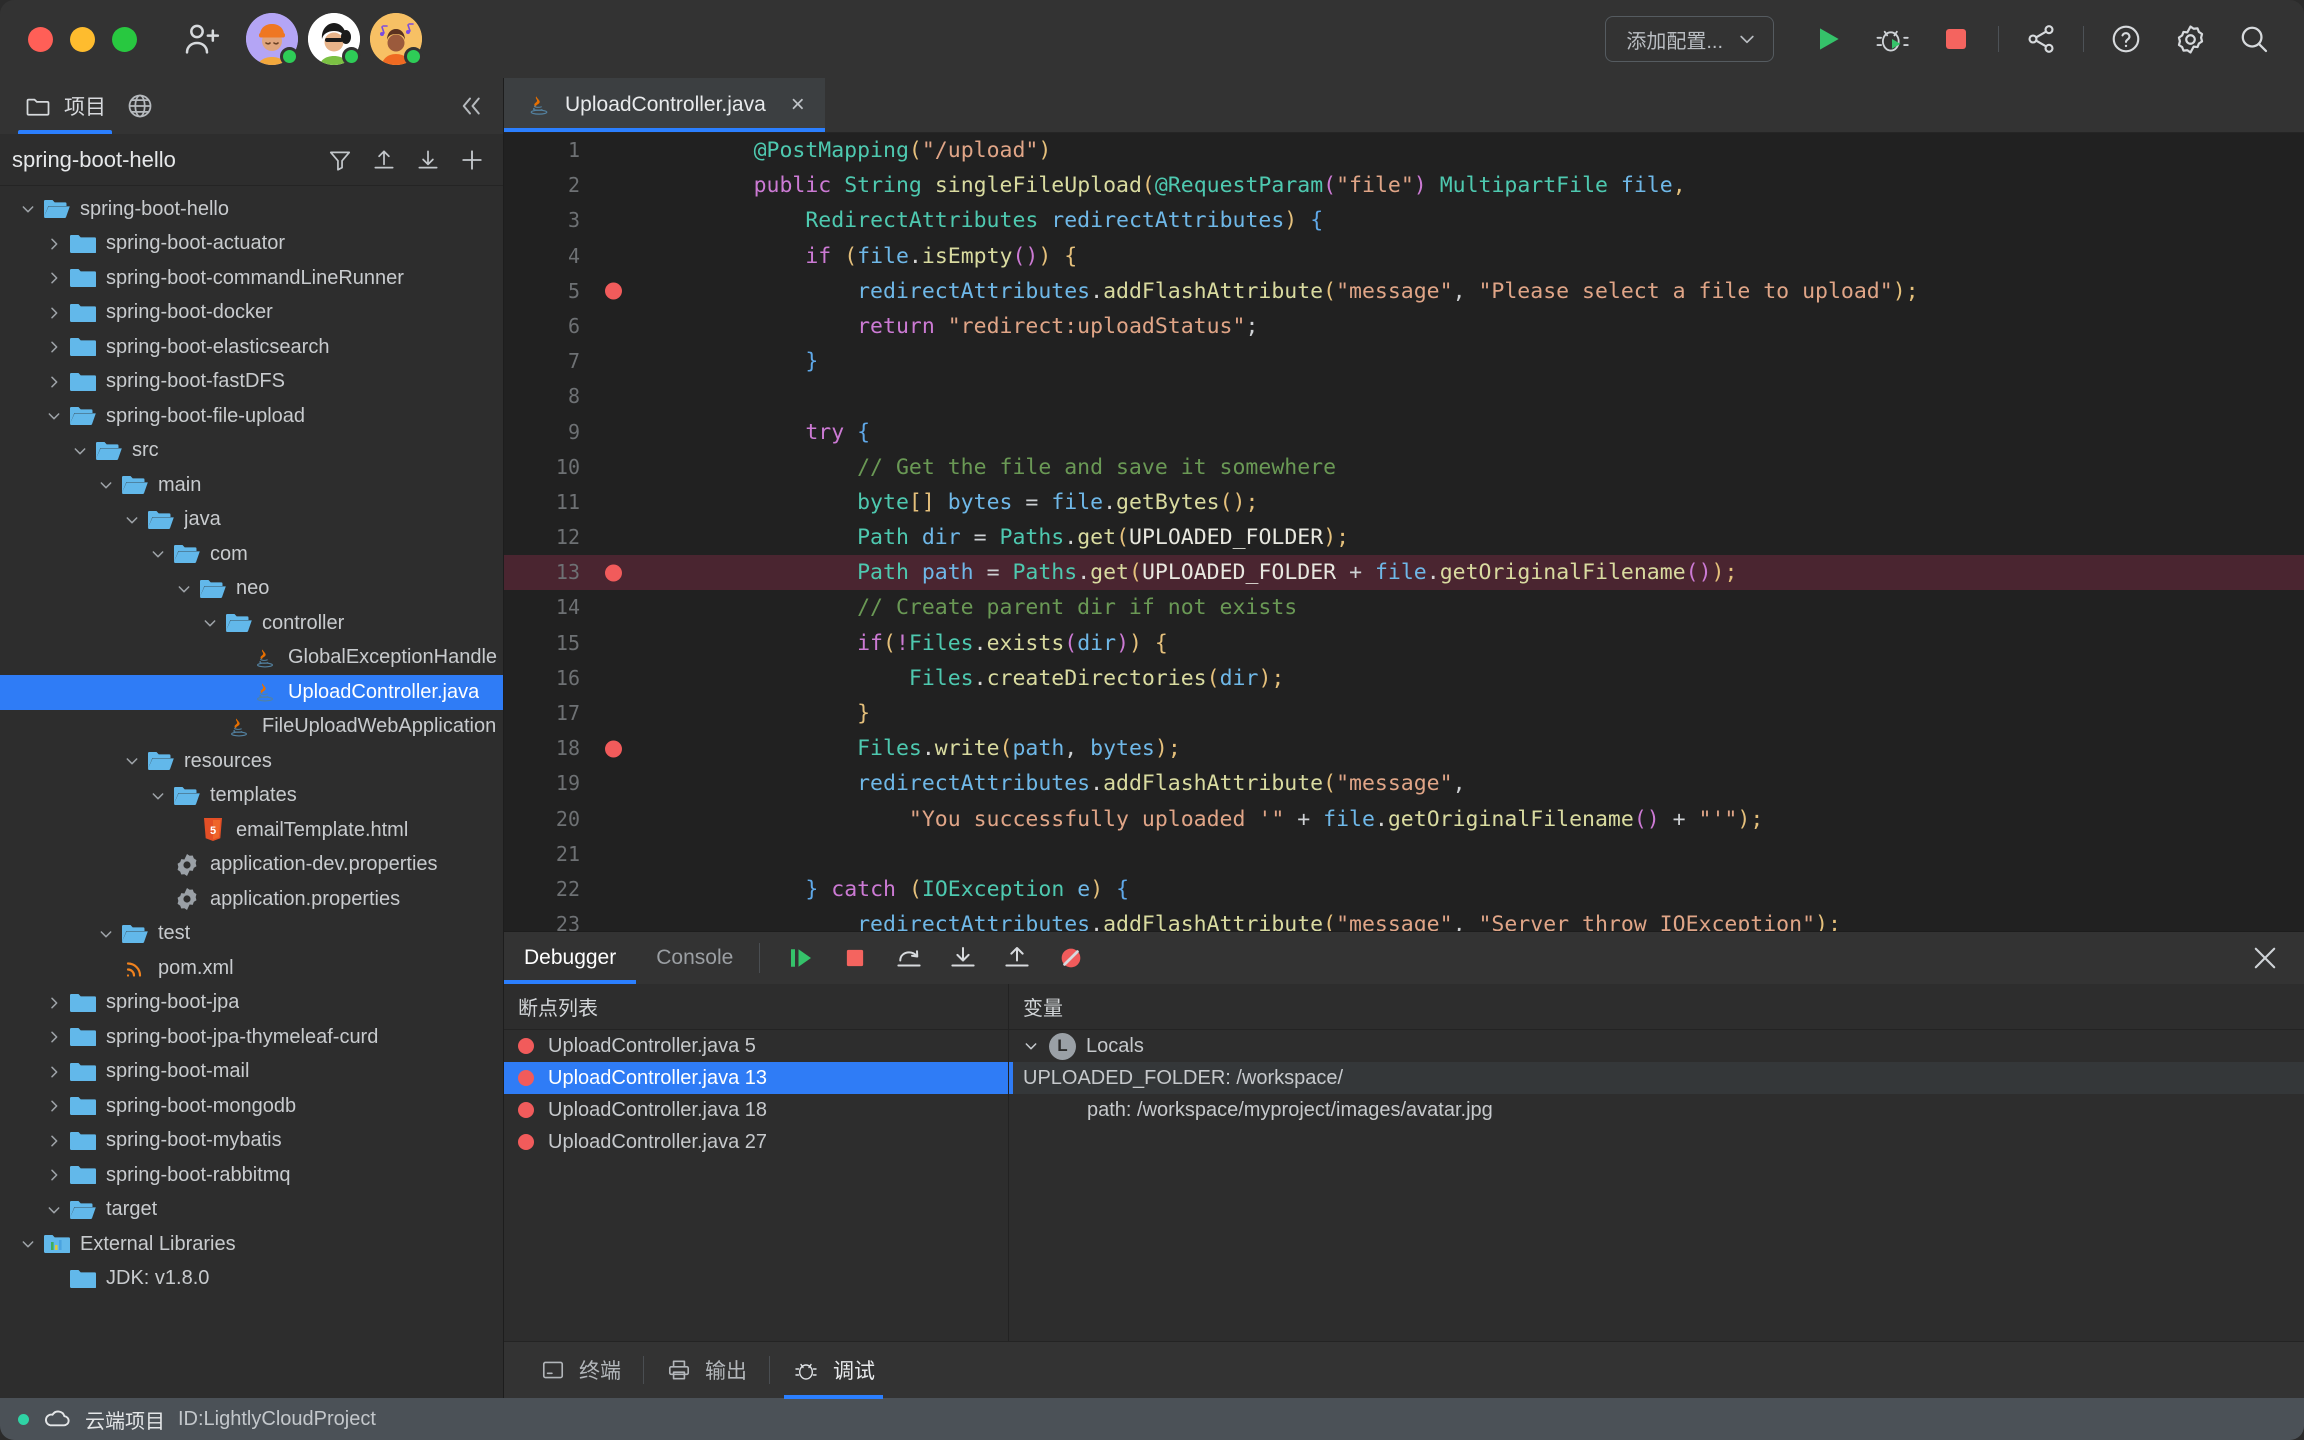 The image size is (2304, 1440). Describe the element at coordinates (251, 1072) in the screenshot. I see `tree-item: spring-boot-mail` at that location.